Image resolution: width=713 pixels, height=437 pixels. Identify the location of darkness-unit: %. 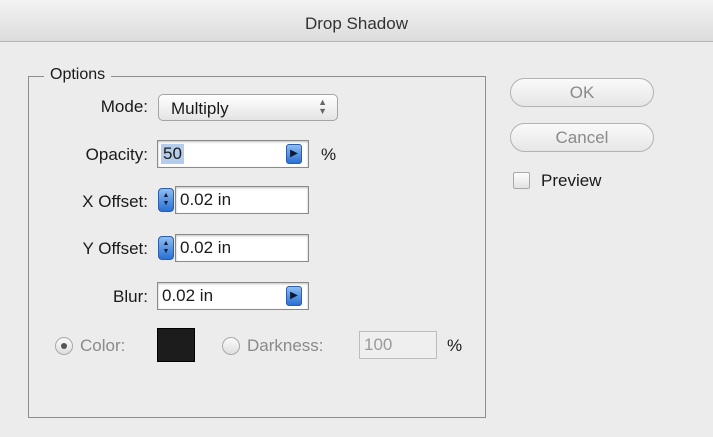
(455, 345).